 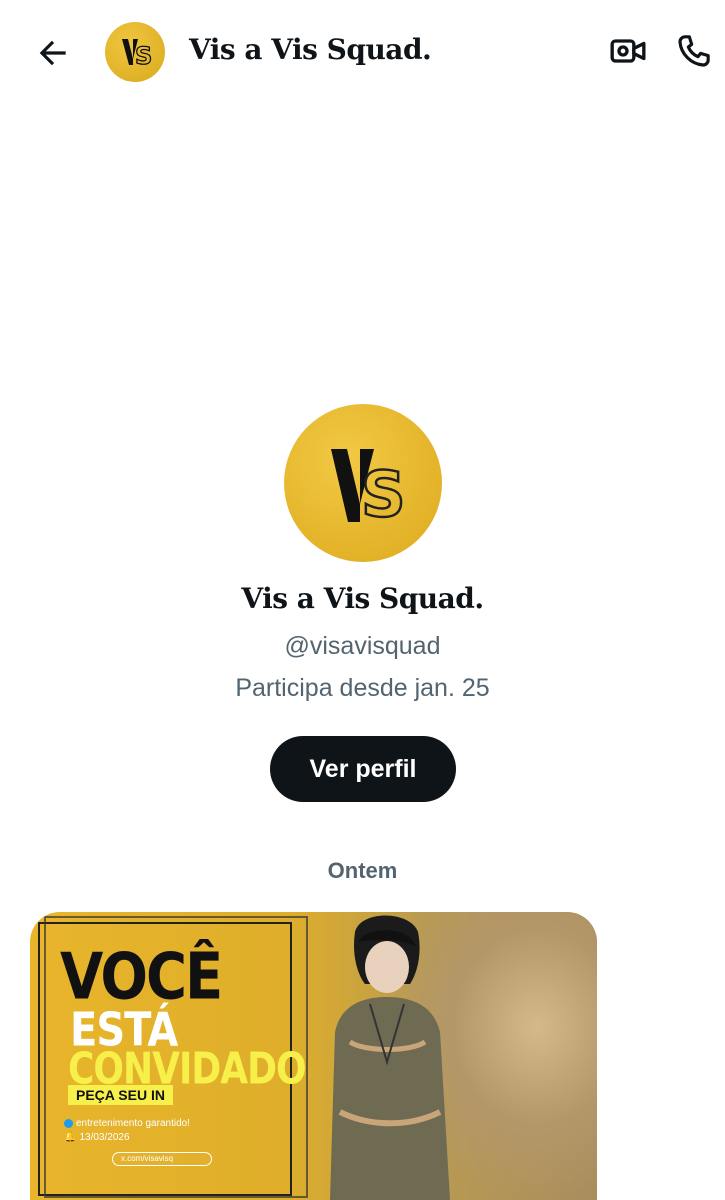 I want to click on person-figure, so click(x=390, y=1057).